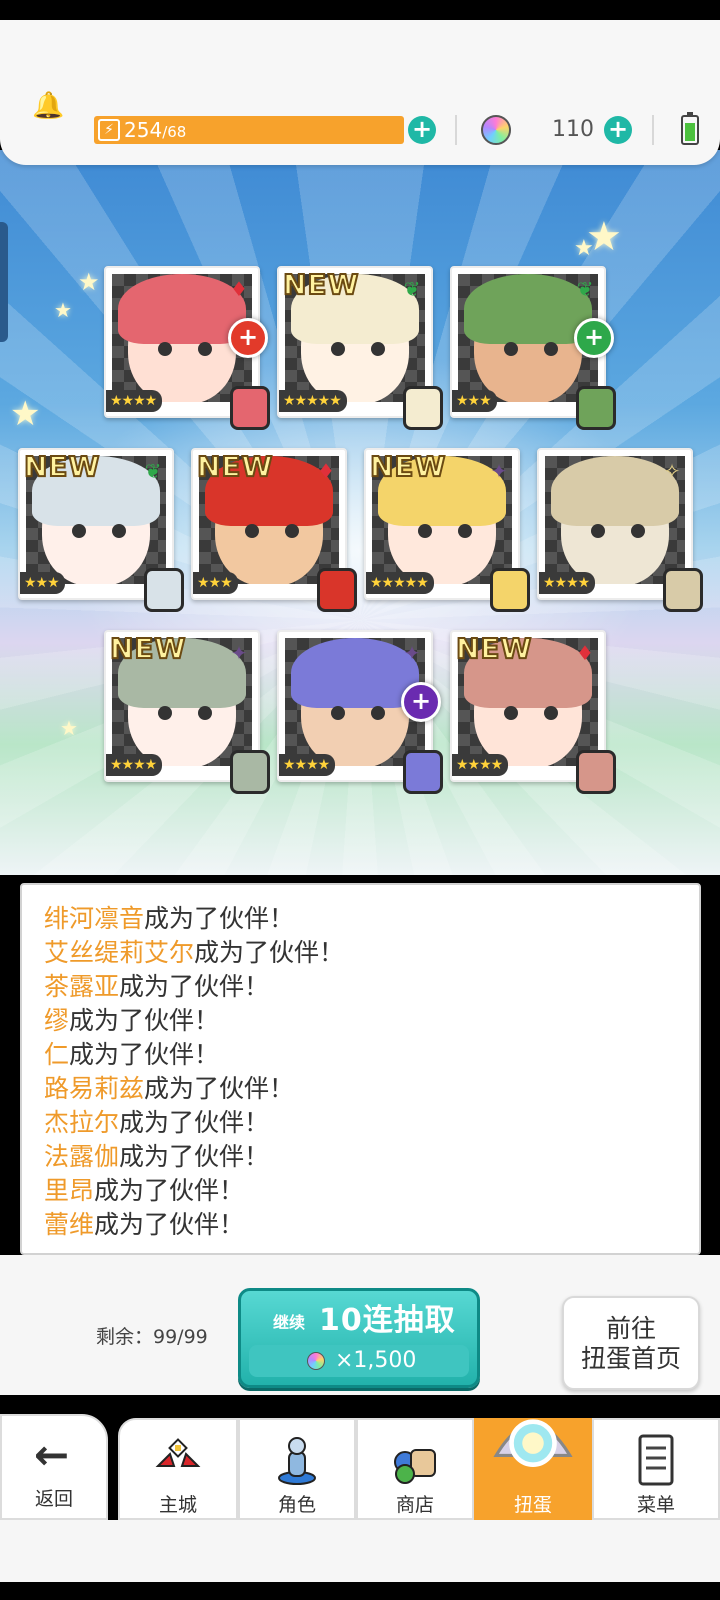 The image size is (720, 1600). What do you see at coordinates (360, 10) in the screenshot?
I see `system-status-bar` at bounding box center [360, 10].